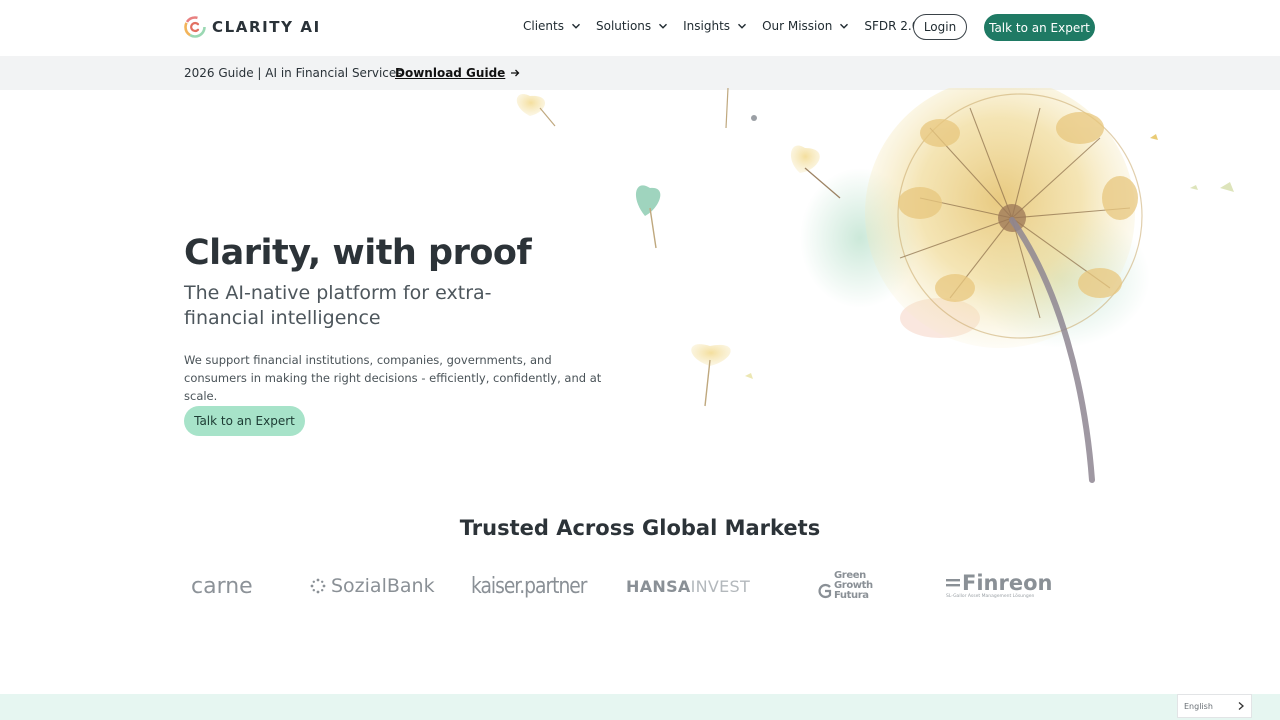  I want to click on menu-solutions: Solutions, so click(632, 26).